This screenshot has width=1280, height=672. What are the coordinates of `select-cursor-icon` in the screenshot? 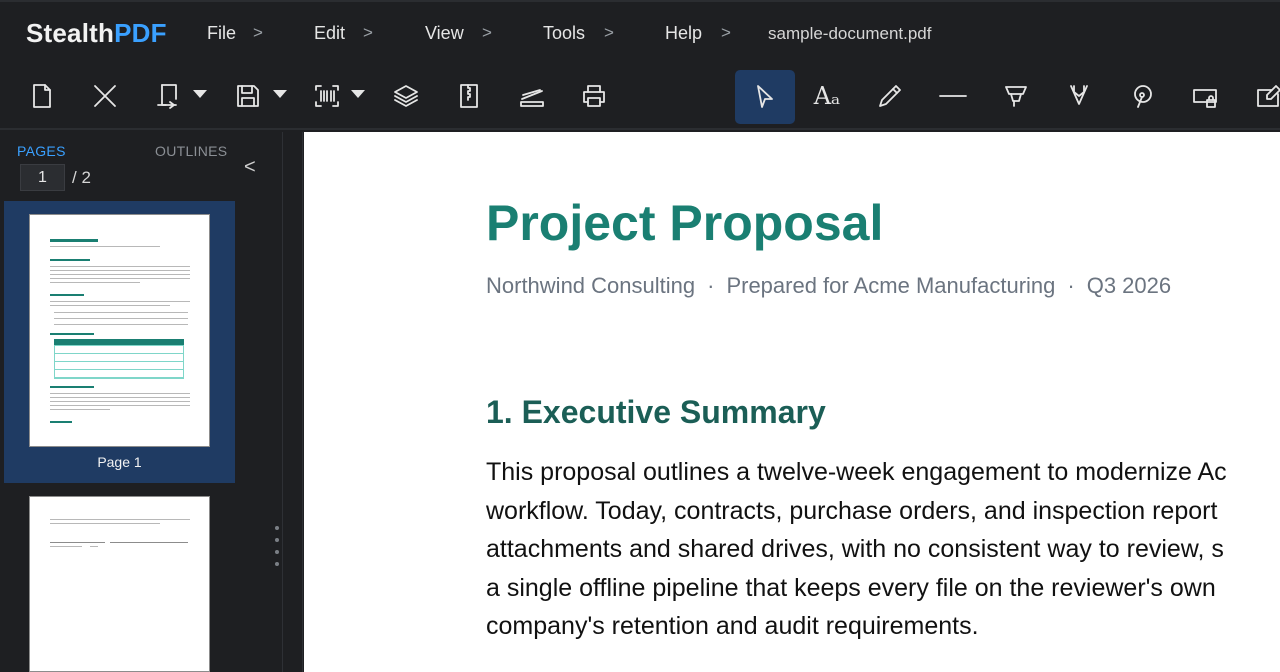 It's located at (765, 96).